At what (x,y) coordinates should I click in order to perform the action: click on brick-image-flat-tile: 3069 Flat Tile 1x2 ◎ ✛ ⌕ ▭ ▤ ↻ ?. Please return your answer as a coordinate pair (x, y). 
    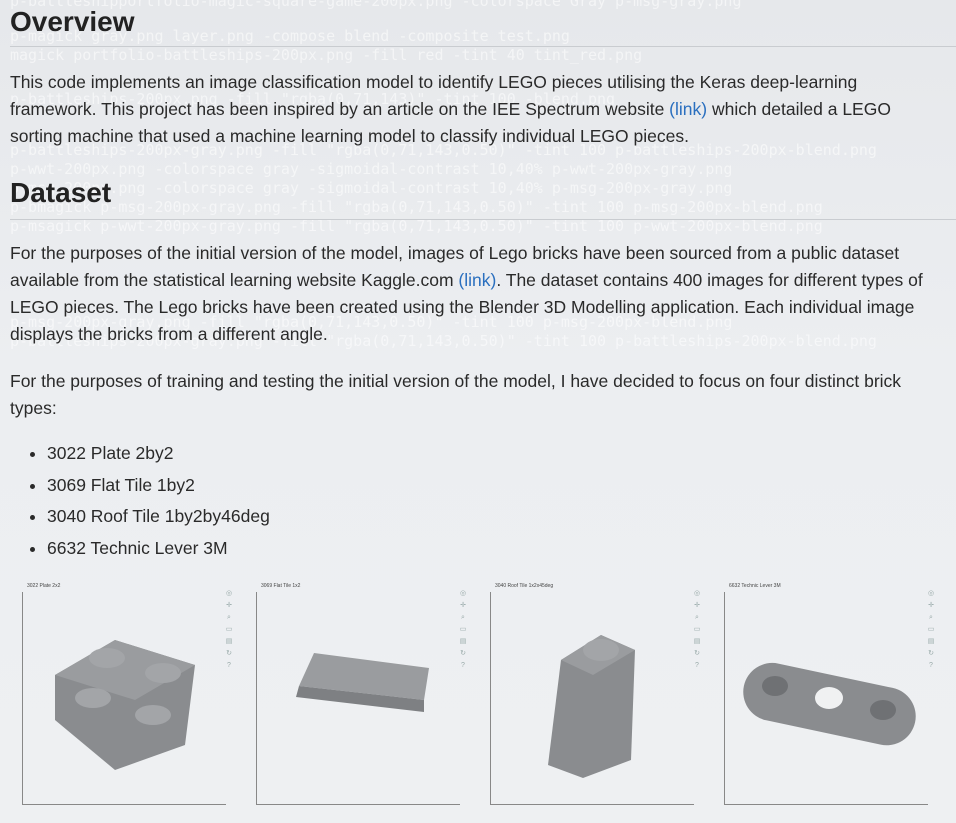
    Looking at the image, I should click on (356, 698).